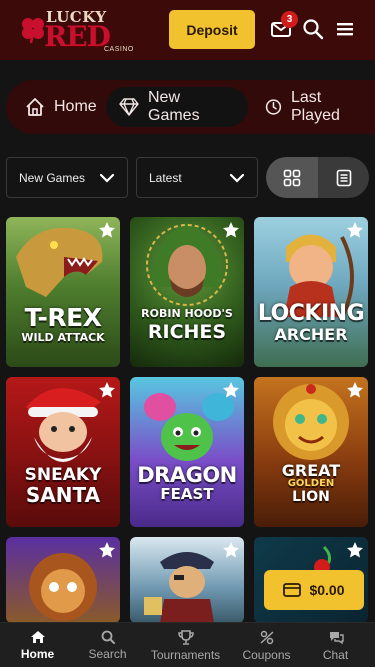 The height and width of the screenshot is (667, 375). I want to click on chat-icon, so click(336, 637).